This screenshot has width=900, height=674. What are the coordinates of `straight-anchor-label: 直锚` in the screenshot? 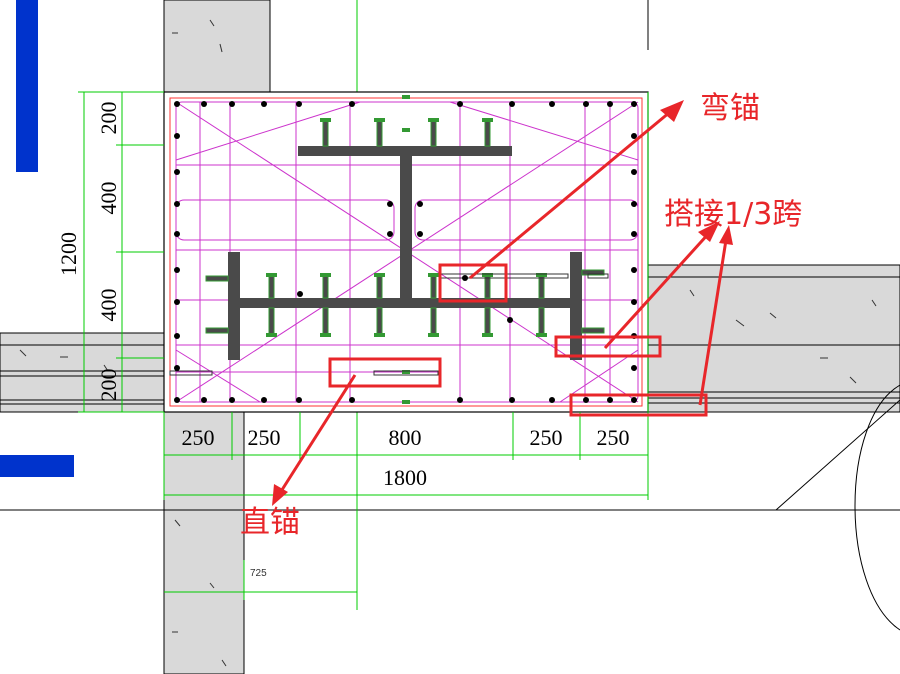 It's located at (270, 522).